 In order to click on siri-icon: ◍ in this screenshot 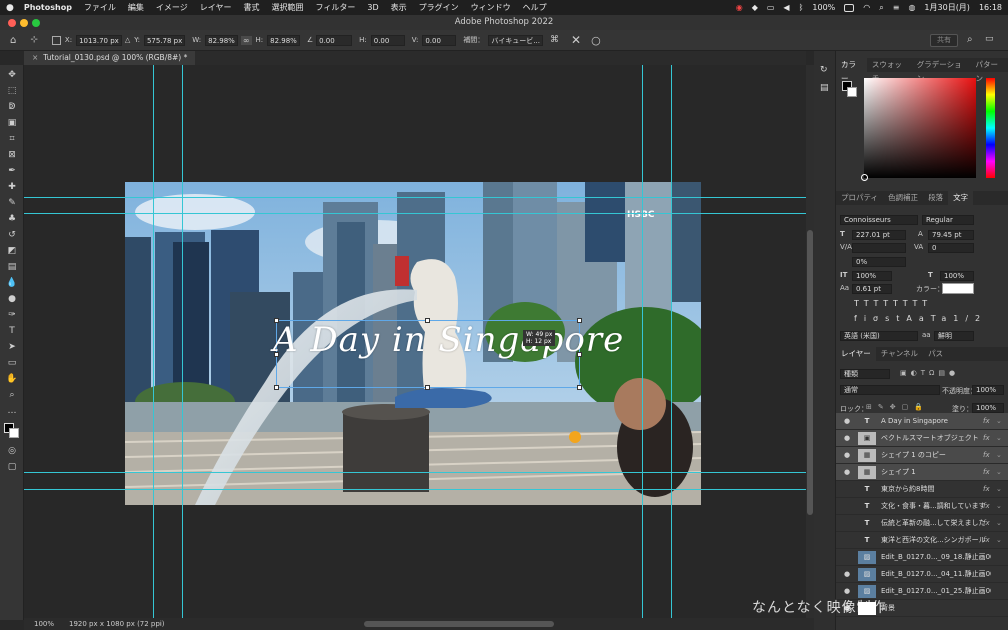, I will do `click(911, 7)`.